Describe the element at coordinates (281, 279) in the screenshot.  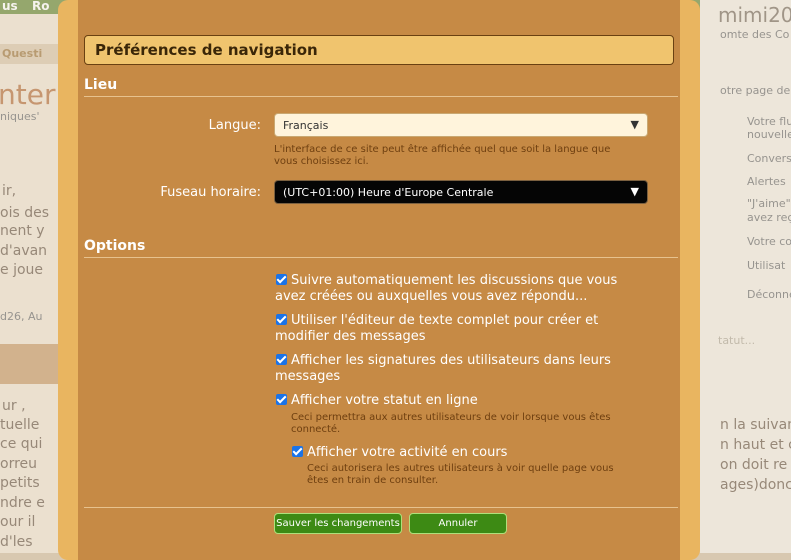
I see `auto-watch-checkbox` at that location.